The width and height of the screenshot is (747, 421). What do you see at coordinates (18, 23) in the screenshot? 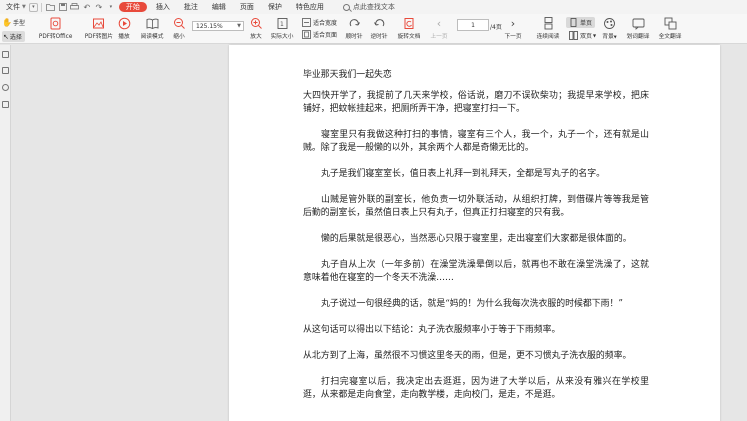
I see `hand-tool-label: 手型` at bounding box center [18, 23].